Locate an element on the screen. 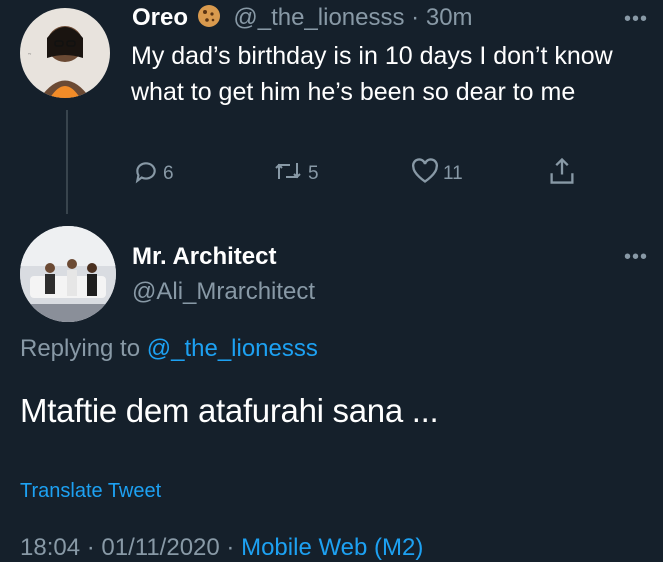  replying-handle-link: @_the_lionesss is located at coordinates (232, 348).